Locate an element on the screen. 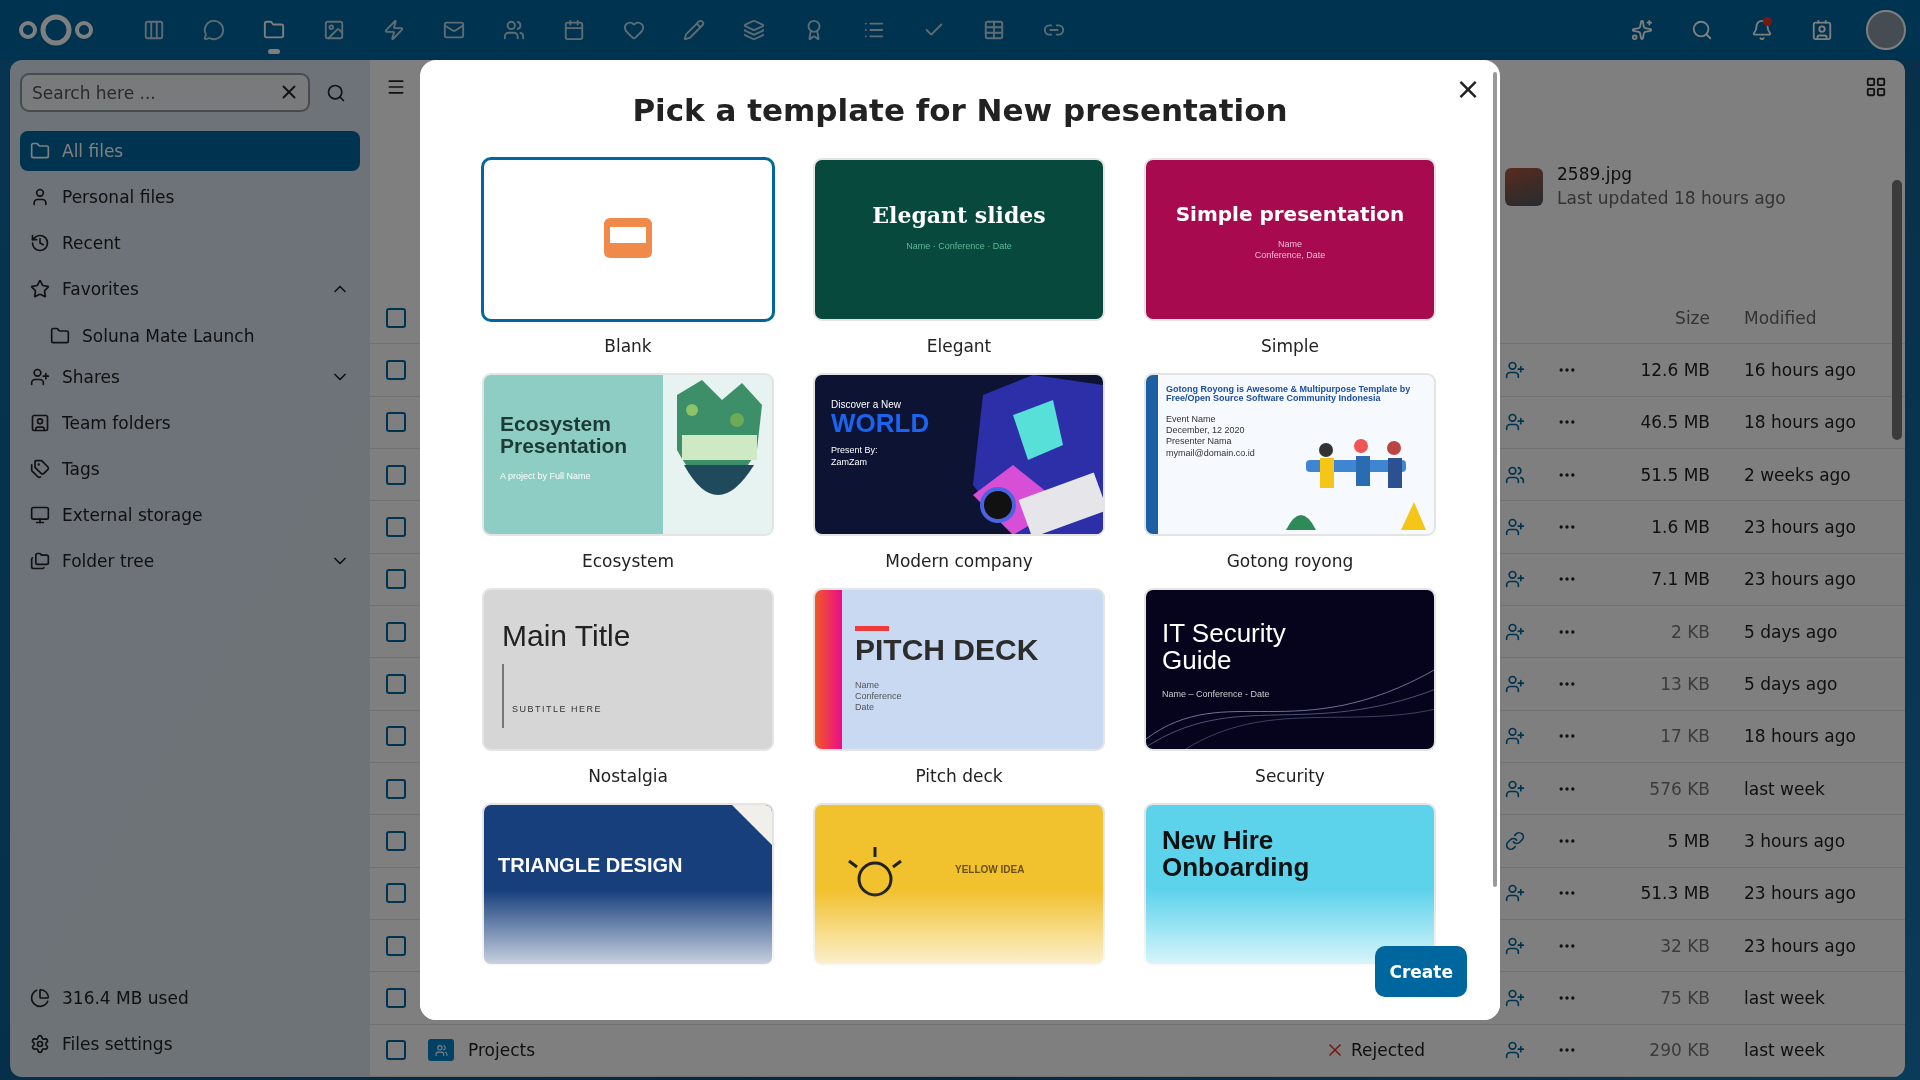 The width and height of the screenshot is (1920, 1080). slide-text: Event Name is located at coordinates (1191, 419).